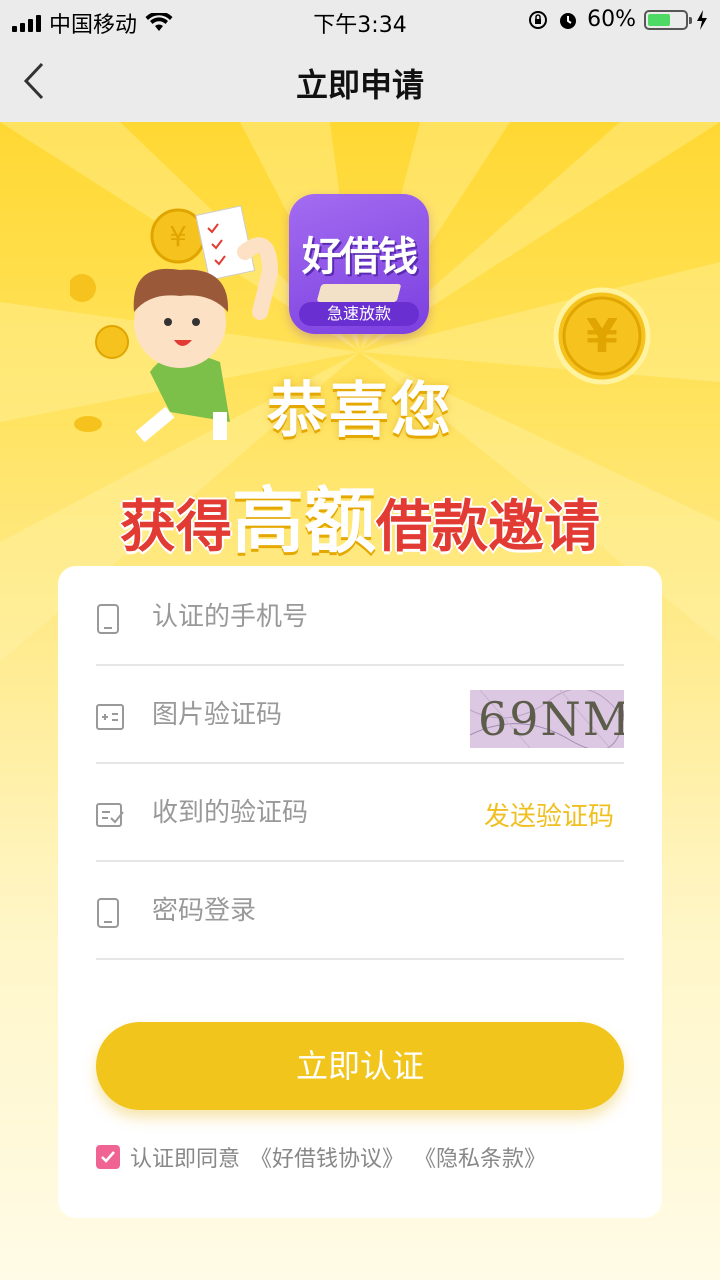 This screenshot has height=1280, width=720. I want to click on headline-congrats: 恭喜您, so click(360, 411).